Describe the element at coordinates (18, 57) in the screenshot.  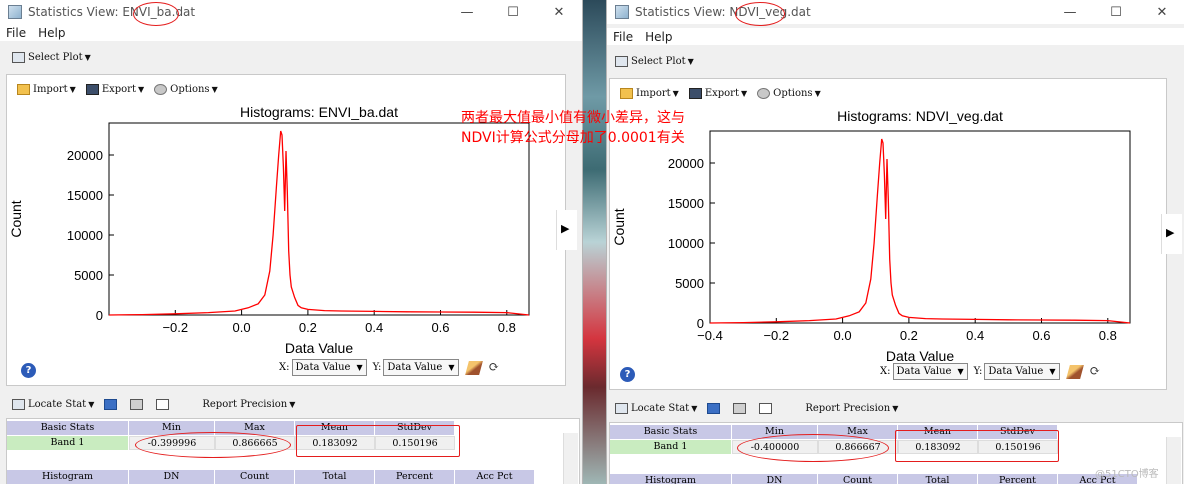
I see `plot-icon` at that location.